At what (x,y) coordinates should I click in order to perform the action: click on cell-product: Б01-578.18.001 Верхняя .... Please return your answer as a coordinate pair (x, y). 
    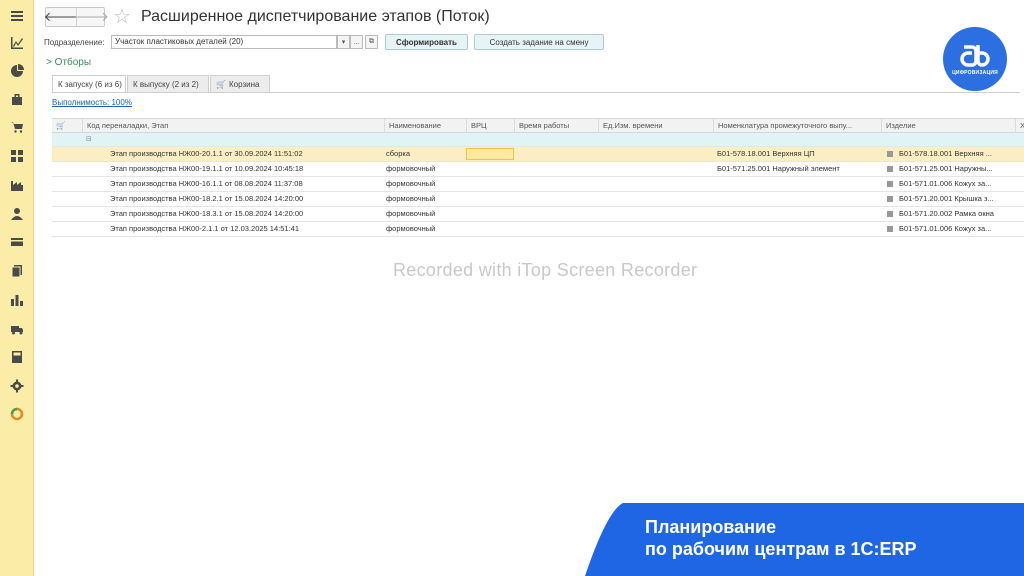
    Looking at the image, I should click on (952, 154).